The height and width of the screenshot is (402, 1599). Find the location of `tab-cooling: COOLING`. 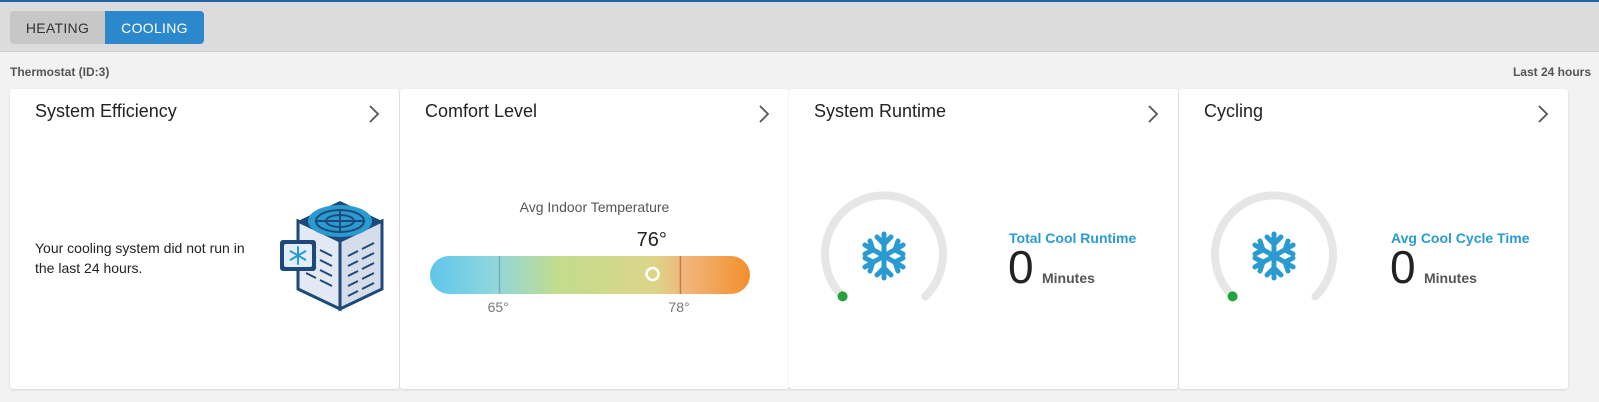

tab-cooling: COOLING is located at coordinates (154, 27).